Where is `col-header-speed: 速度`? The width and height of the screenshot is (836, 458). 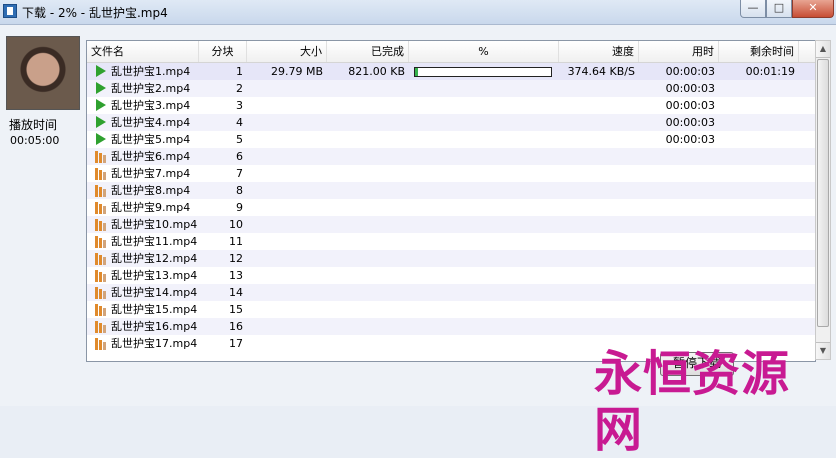
col-header-speed: 速度 is located at coordinates (599, 51).